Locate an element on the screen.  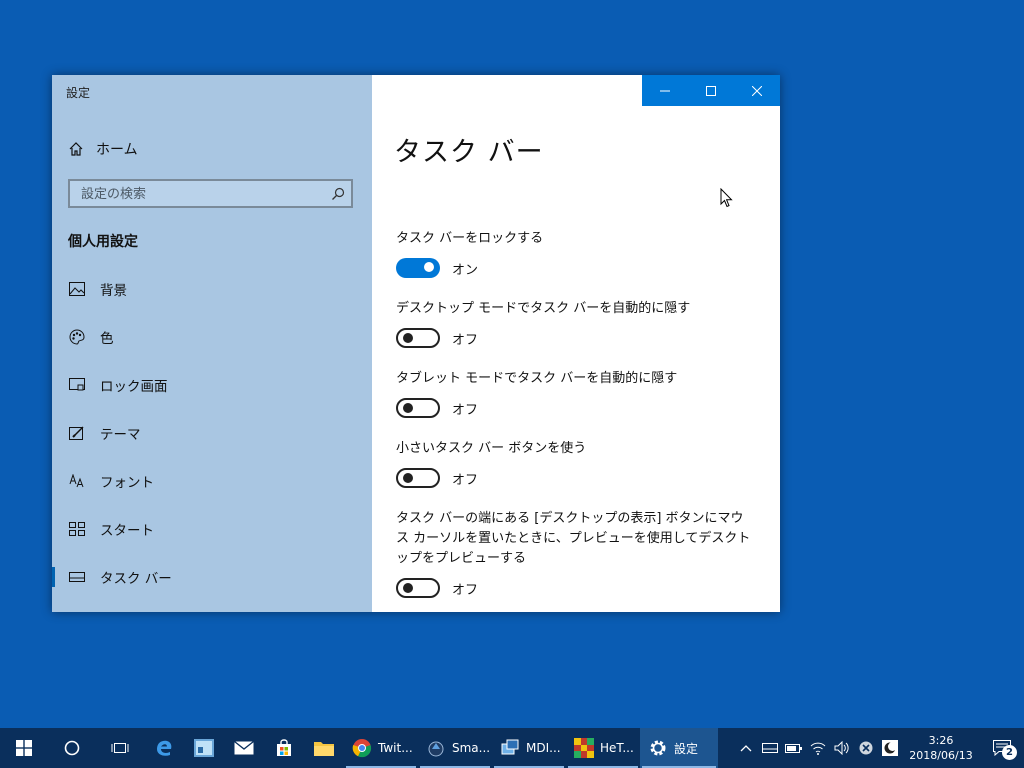
home-link: ホーム is located at coordinates (103, 149).